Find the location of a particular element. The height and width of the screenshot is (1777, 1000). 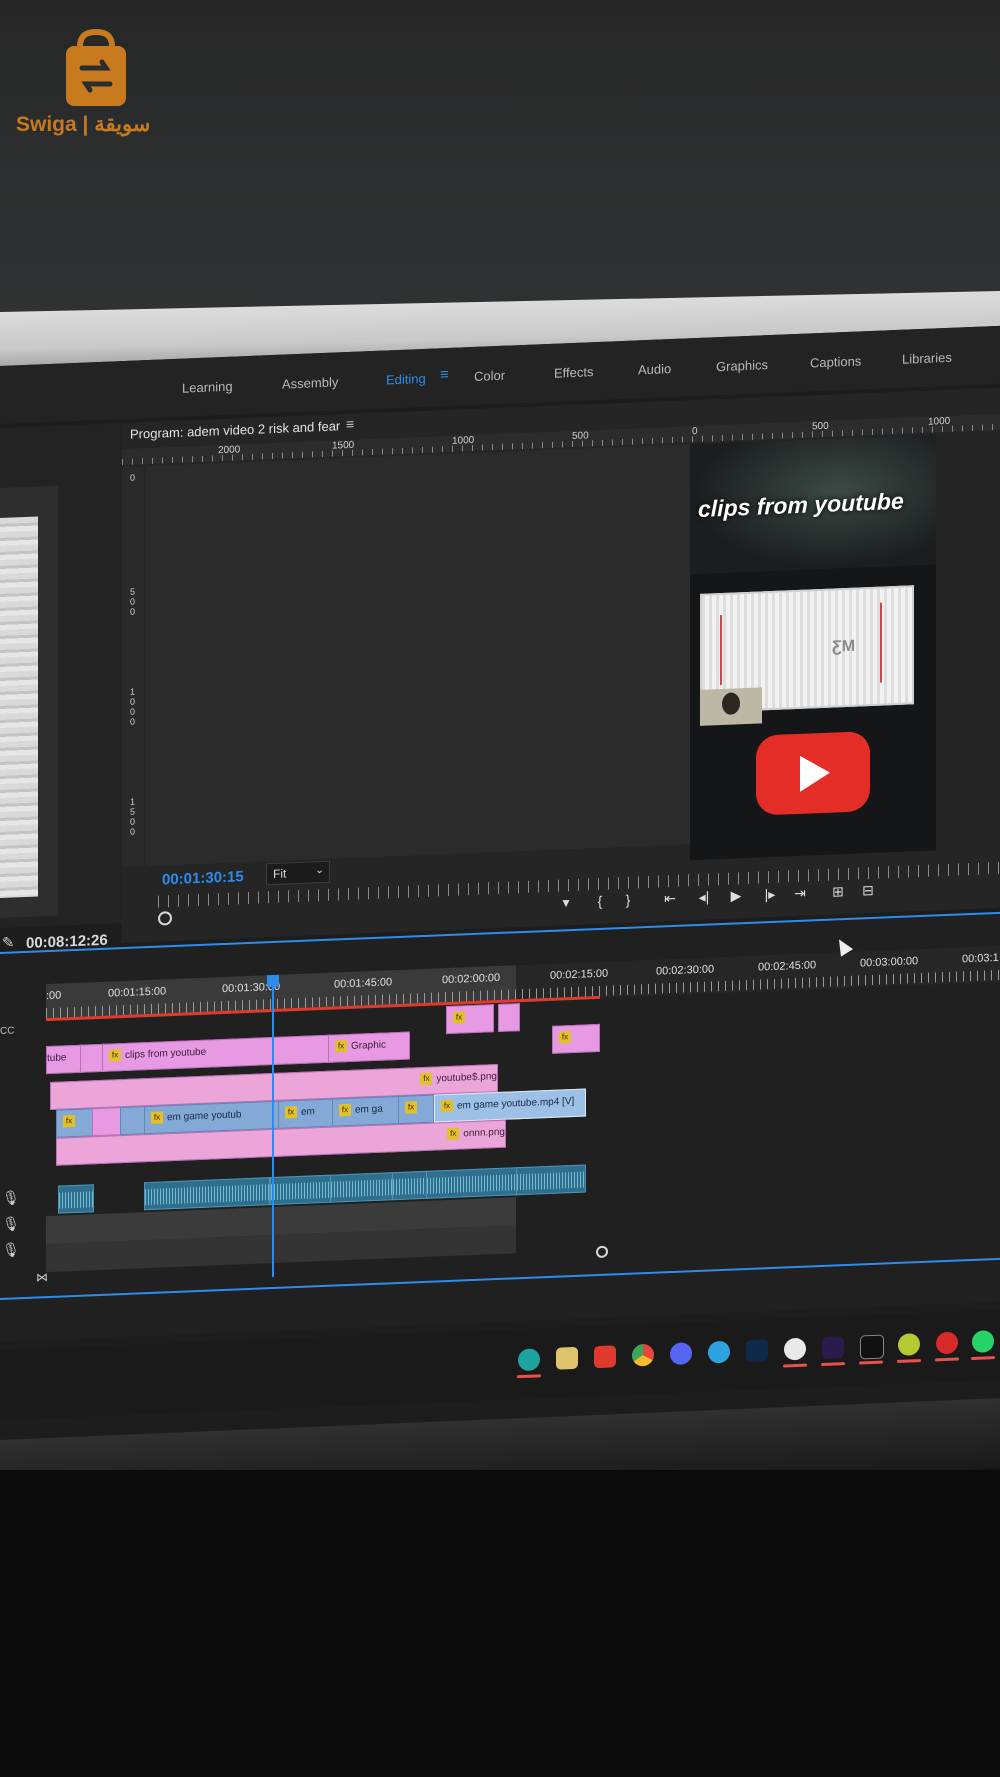

source-monitor: ✎ 00:08:12:26 is located at coordinates (64, 699).